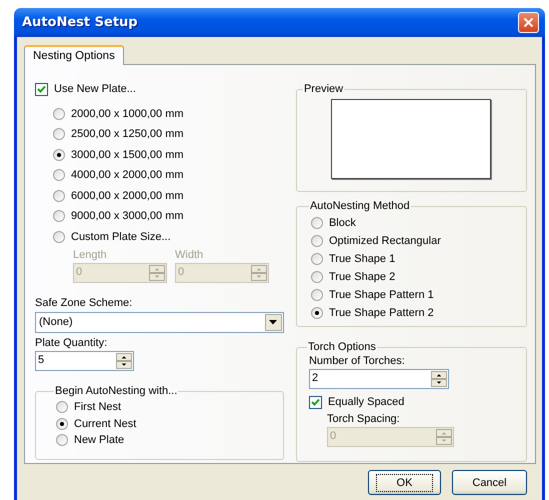 This screenshot has height=500, width=549. What do you see at coordinates (342, 223) in the screenshot?
I see `option-label: Block` at bounding box center [342, 223].